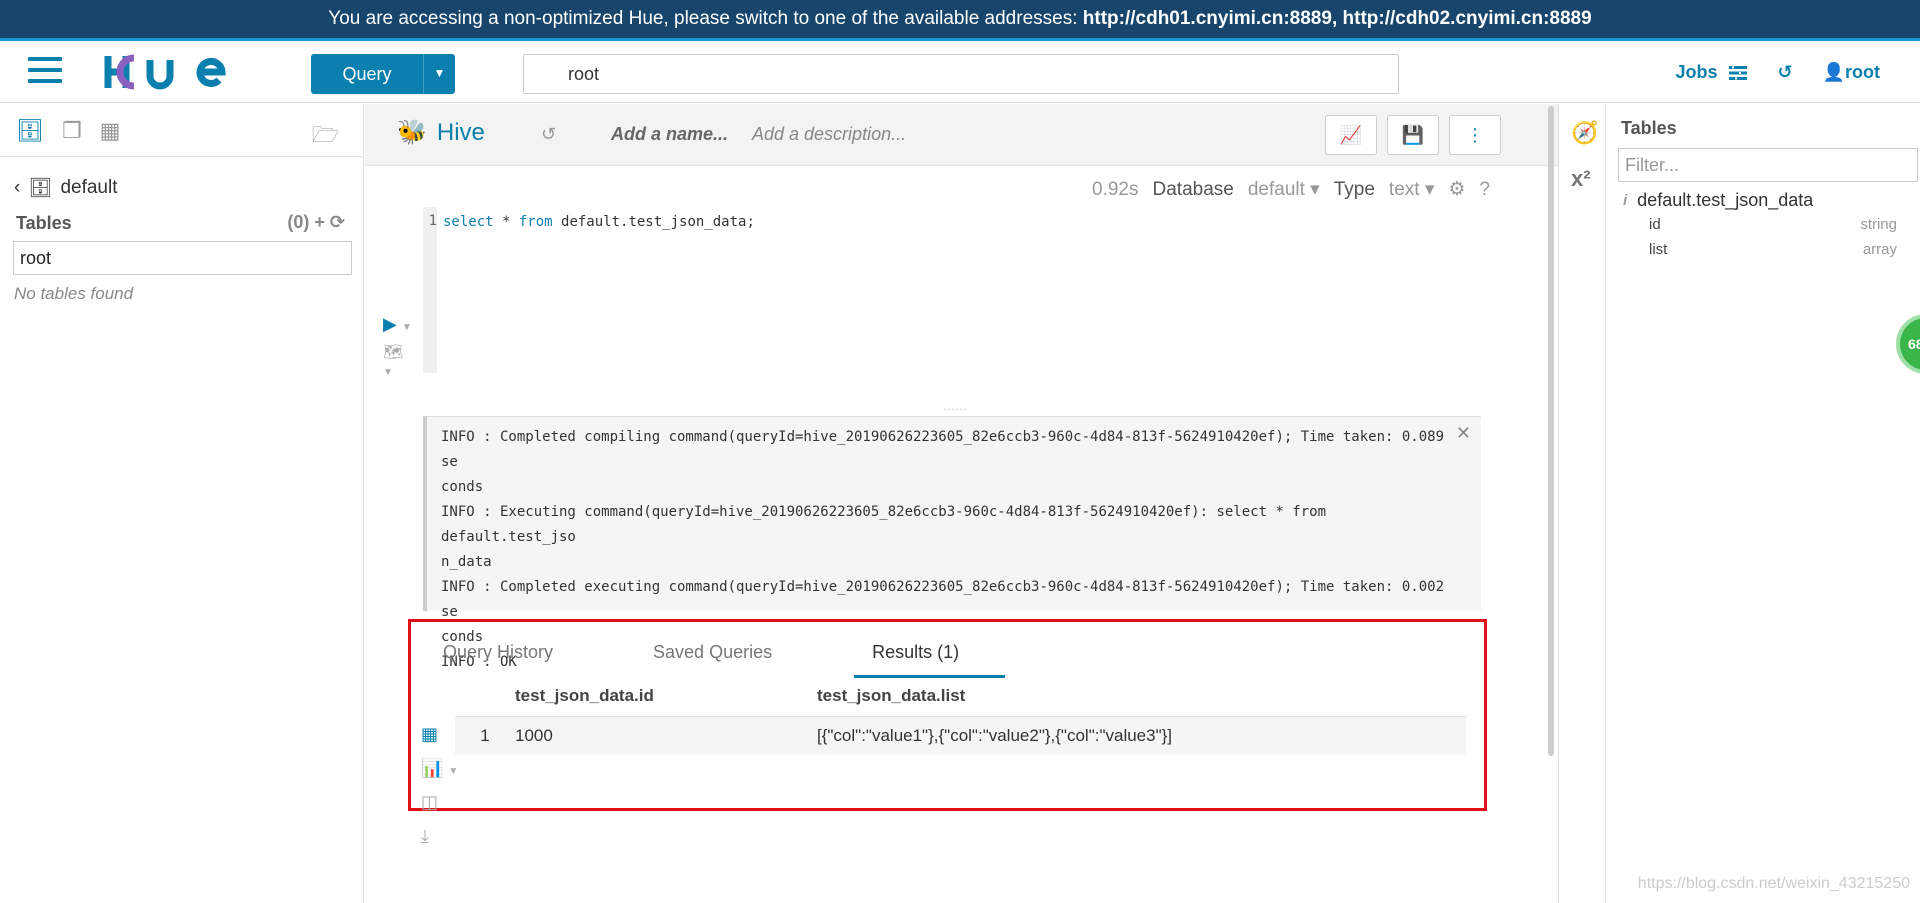 The height and width of the screenshot is (903, 1920). What do you see at coordinates (1833, 72) in the screenshot?
I see `user-icon: 👤` at bounding box center [1833, 72].